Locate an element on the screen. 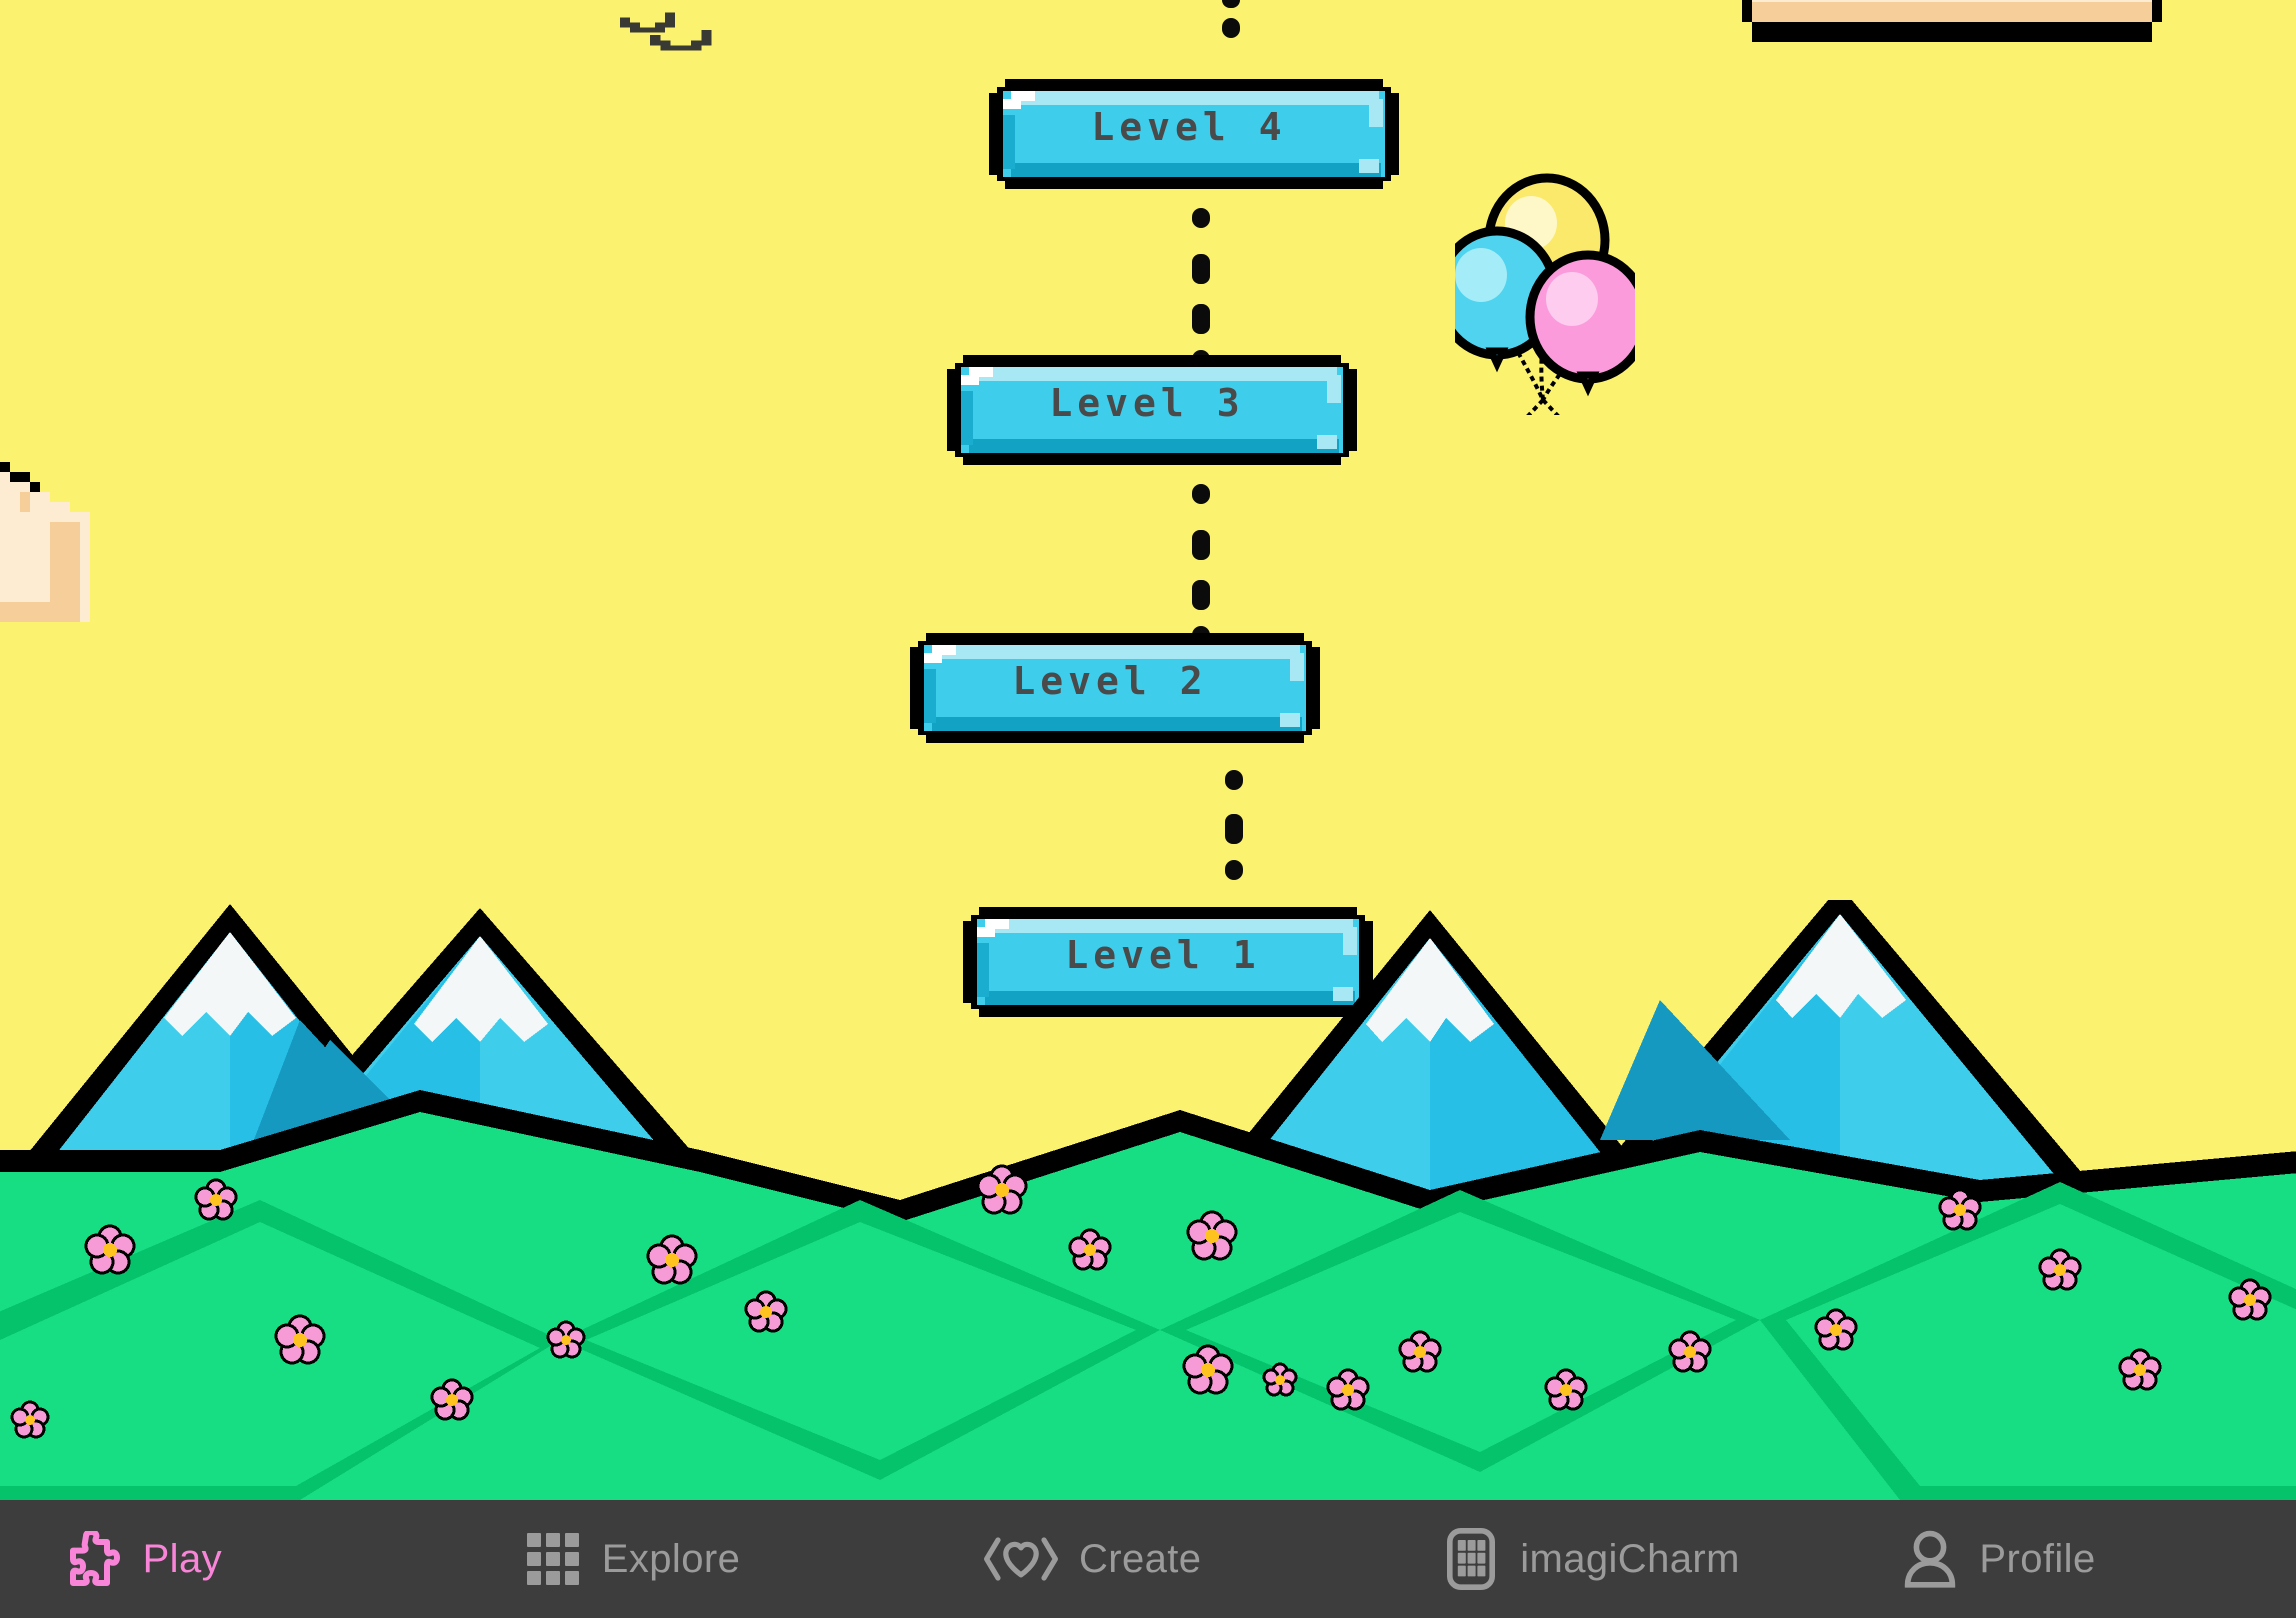  level-button-2: Level 2 is located at coordinates (1115, 688).